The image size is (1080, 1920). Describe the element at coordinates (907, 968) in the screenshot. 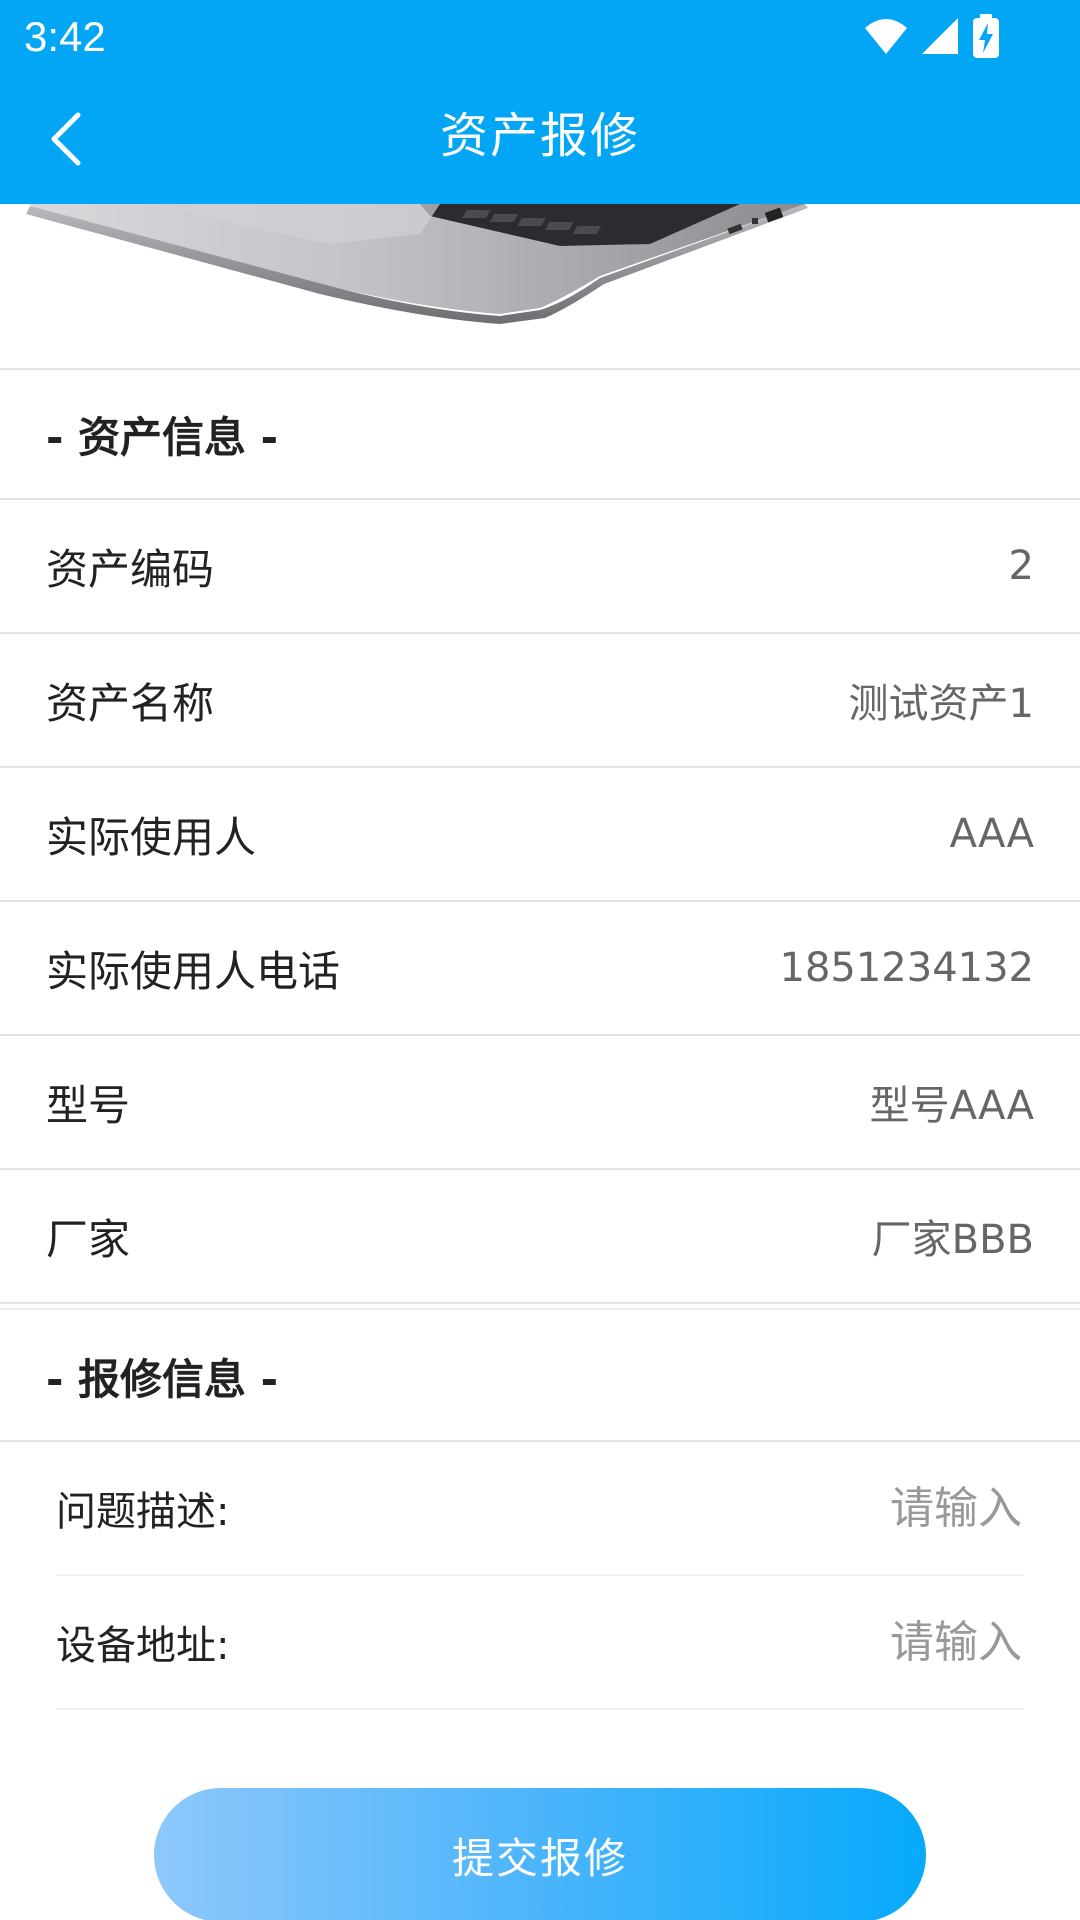

I see `row-value: 1851234132` at that location.